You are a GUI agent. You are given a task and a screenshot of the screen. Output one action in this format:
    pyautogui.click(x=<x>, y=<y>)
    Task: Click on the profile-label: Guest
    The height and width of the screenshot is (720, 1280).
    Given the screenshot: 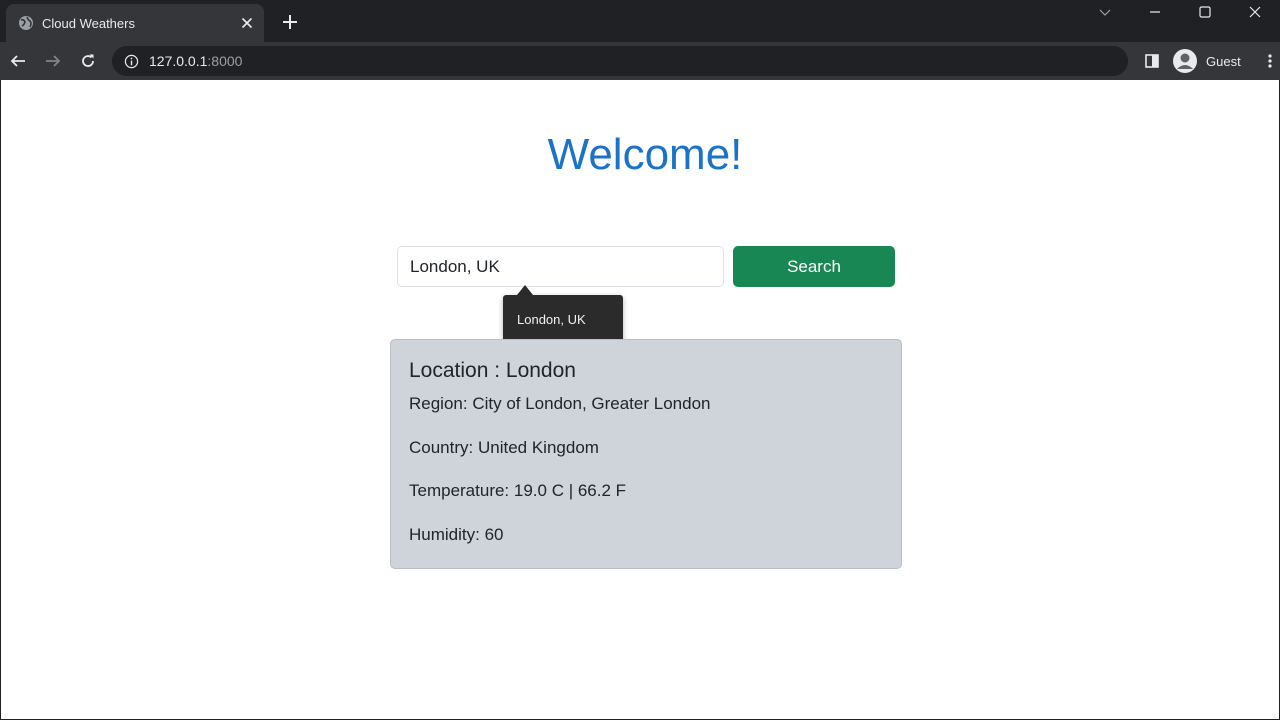 What is the action you would take?
    pyautogui.click(x=1223, y=61)
    